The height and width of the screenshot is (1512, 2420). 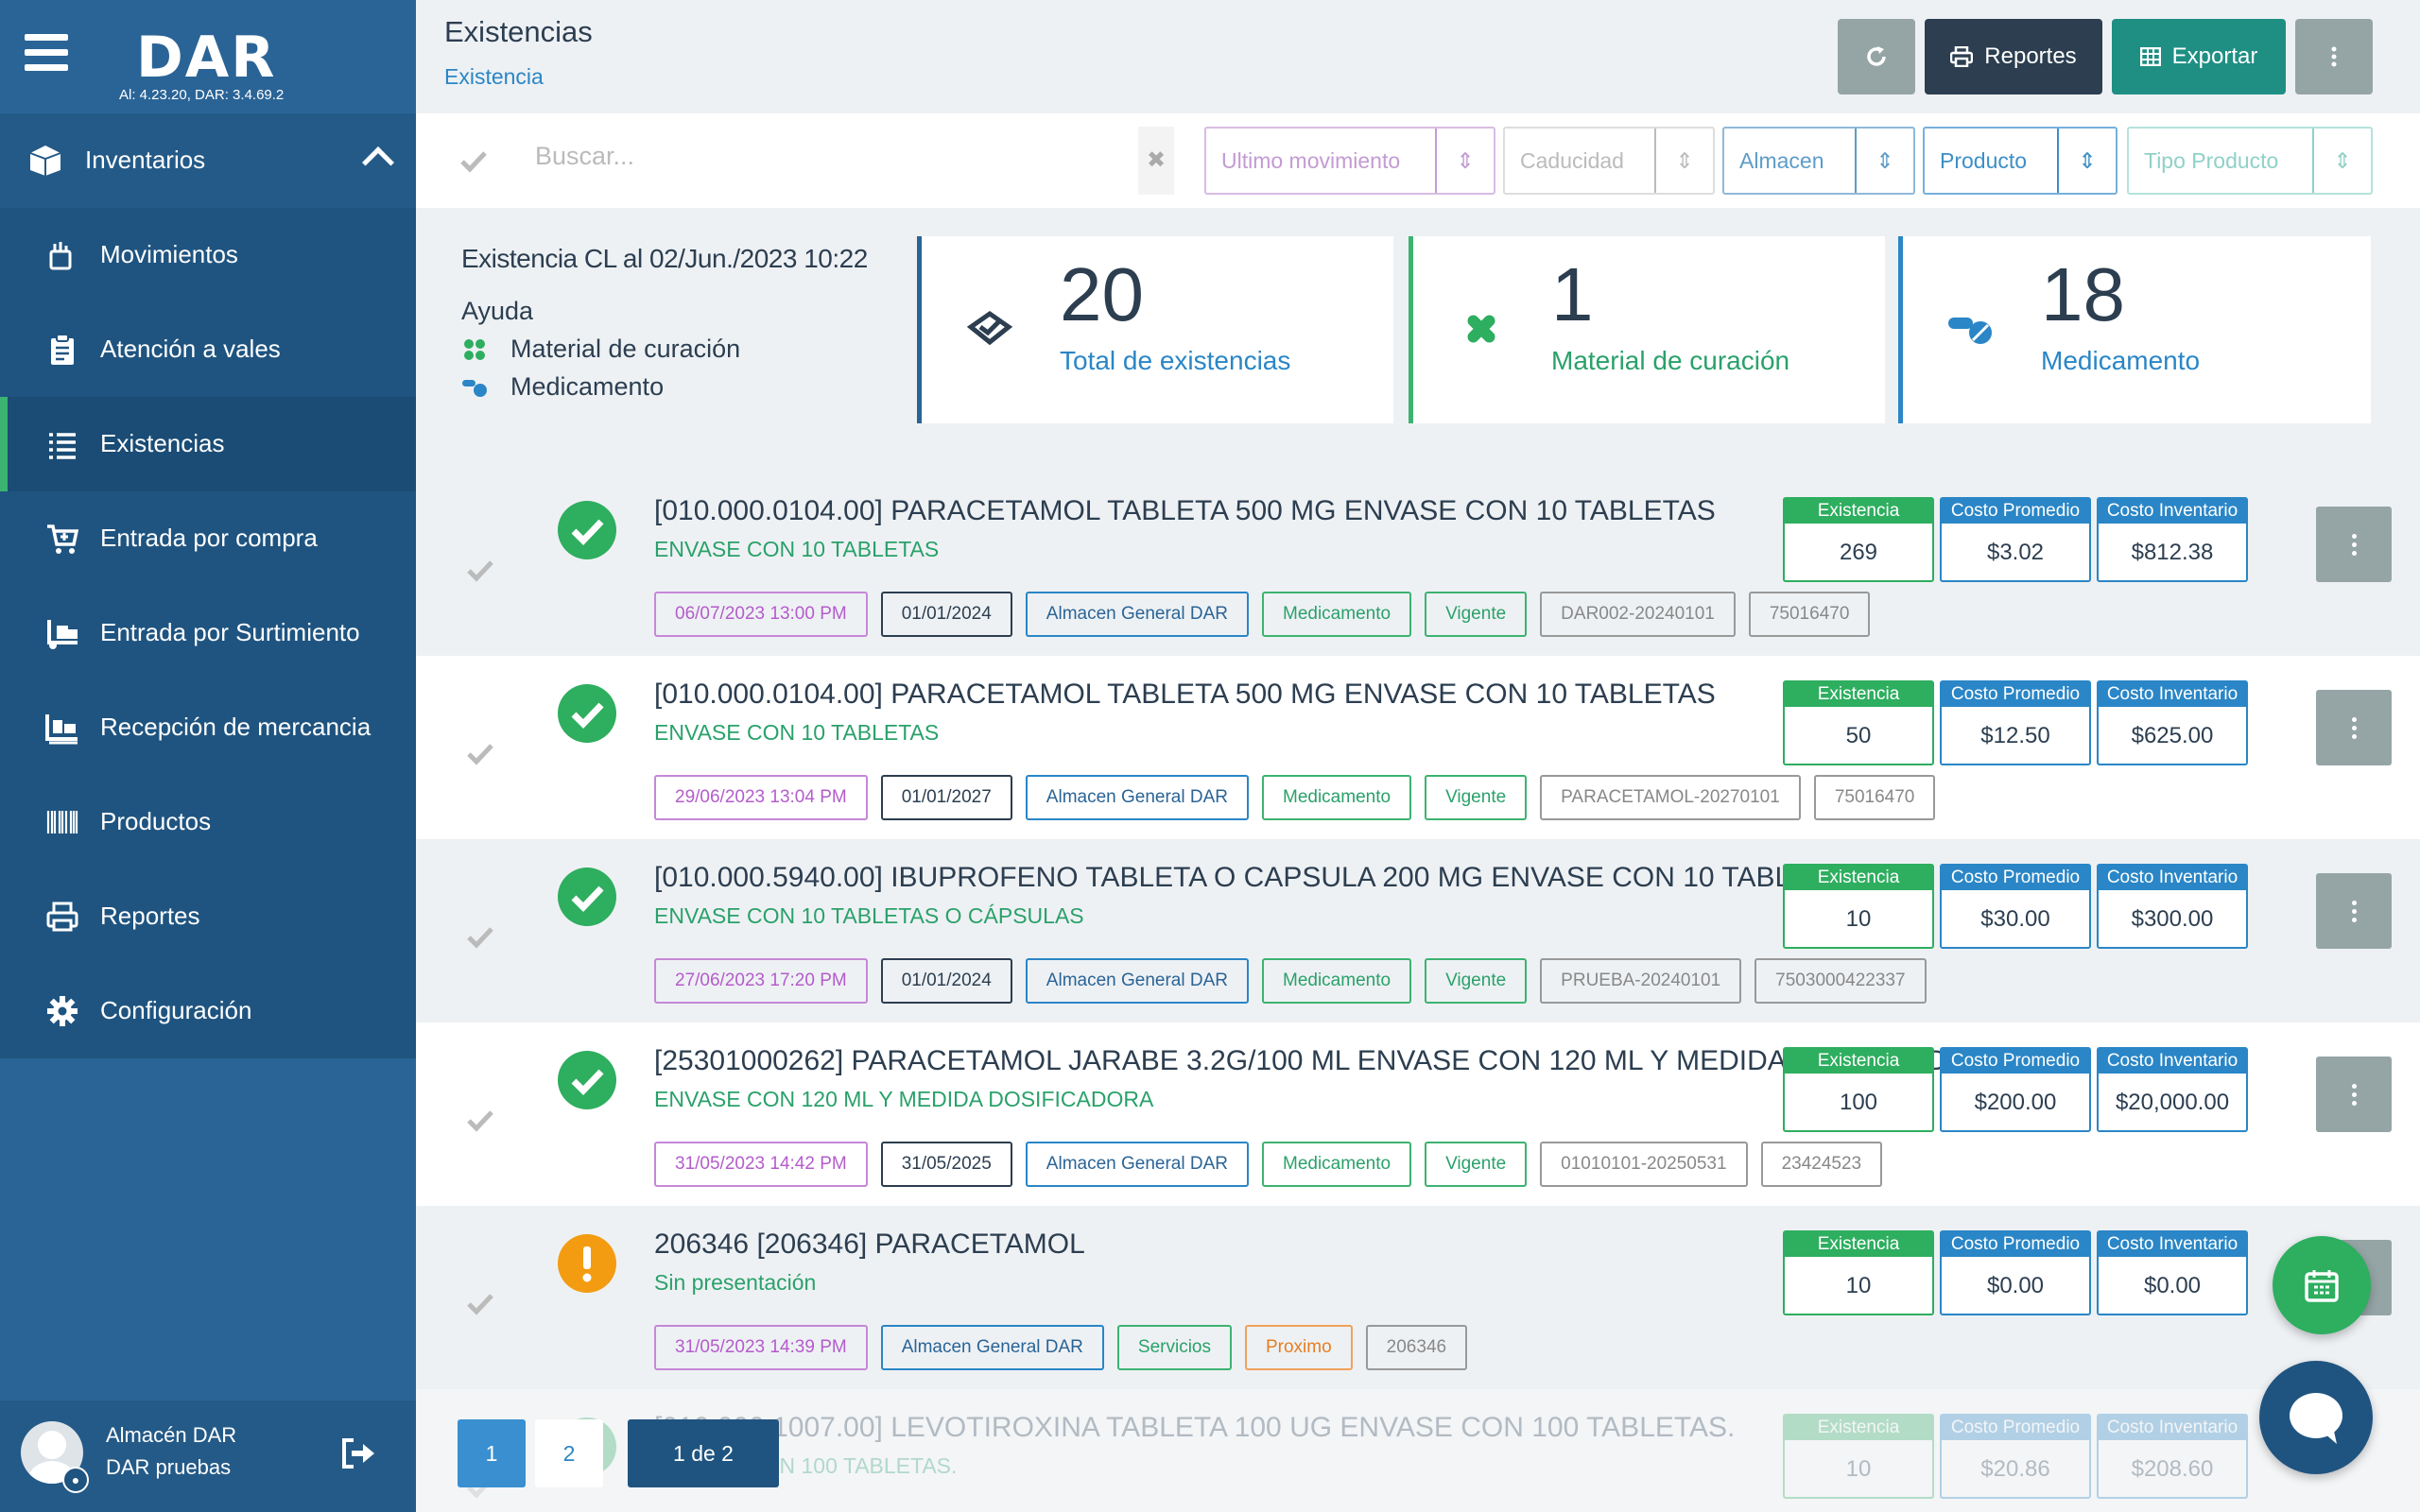 I want to click on tag-lote: PRUEBA-20240101, so click(x=1641, y=981).